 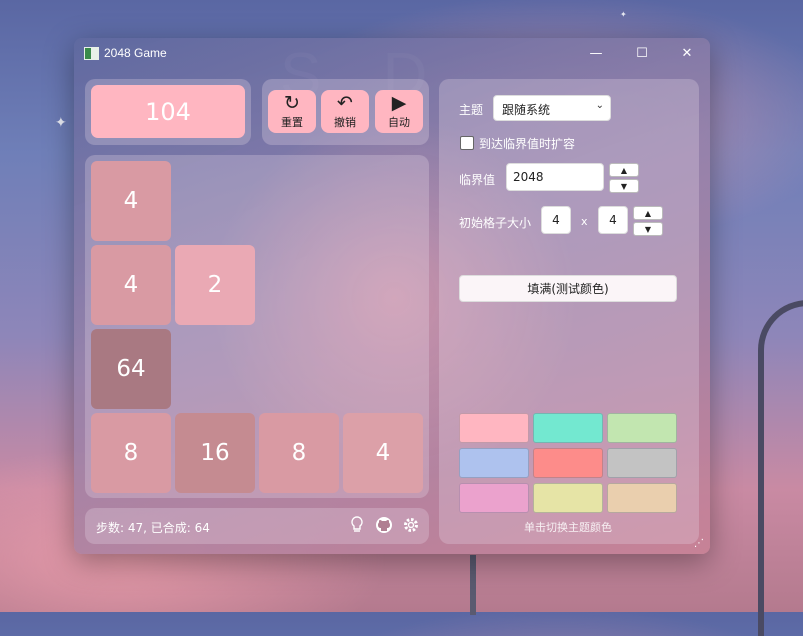 I want to click on reset-label: 重置, so click(x=292, y=122).